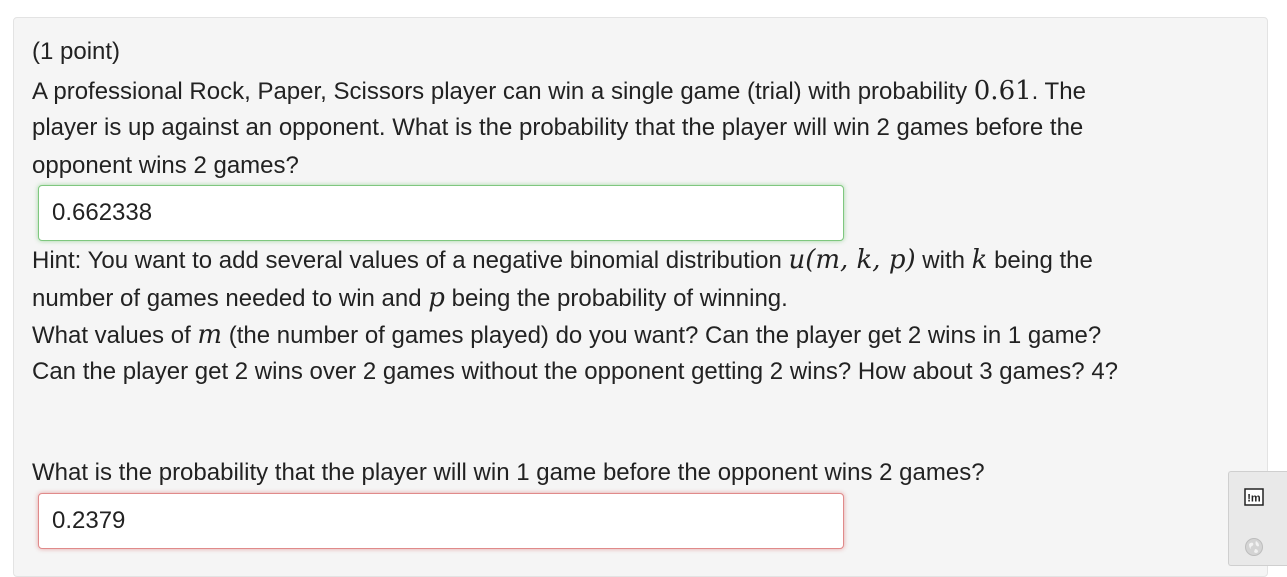 The width and height of the screenshot is (1287, 577). I want to click on hint-text-4: number of games needed to win and, so click(230, 298).